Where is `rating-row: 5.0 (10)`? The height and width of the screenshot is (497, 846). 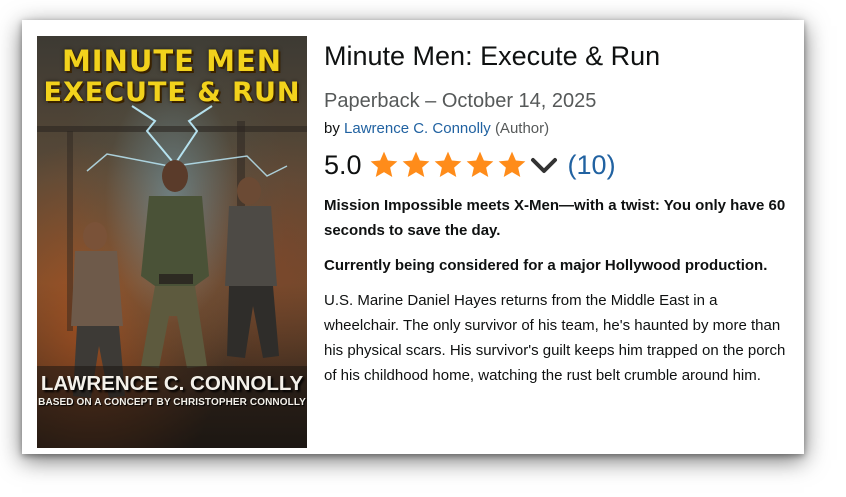
rating-row: 5.0 (10) is located at coordinates (556, 165).